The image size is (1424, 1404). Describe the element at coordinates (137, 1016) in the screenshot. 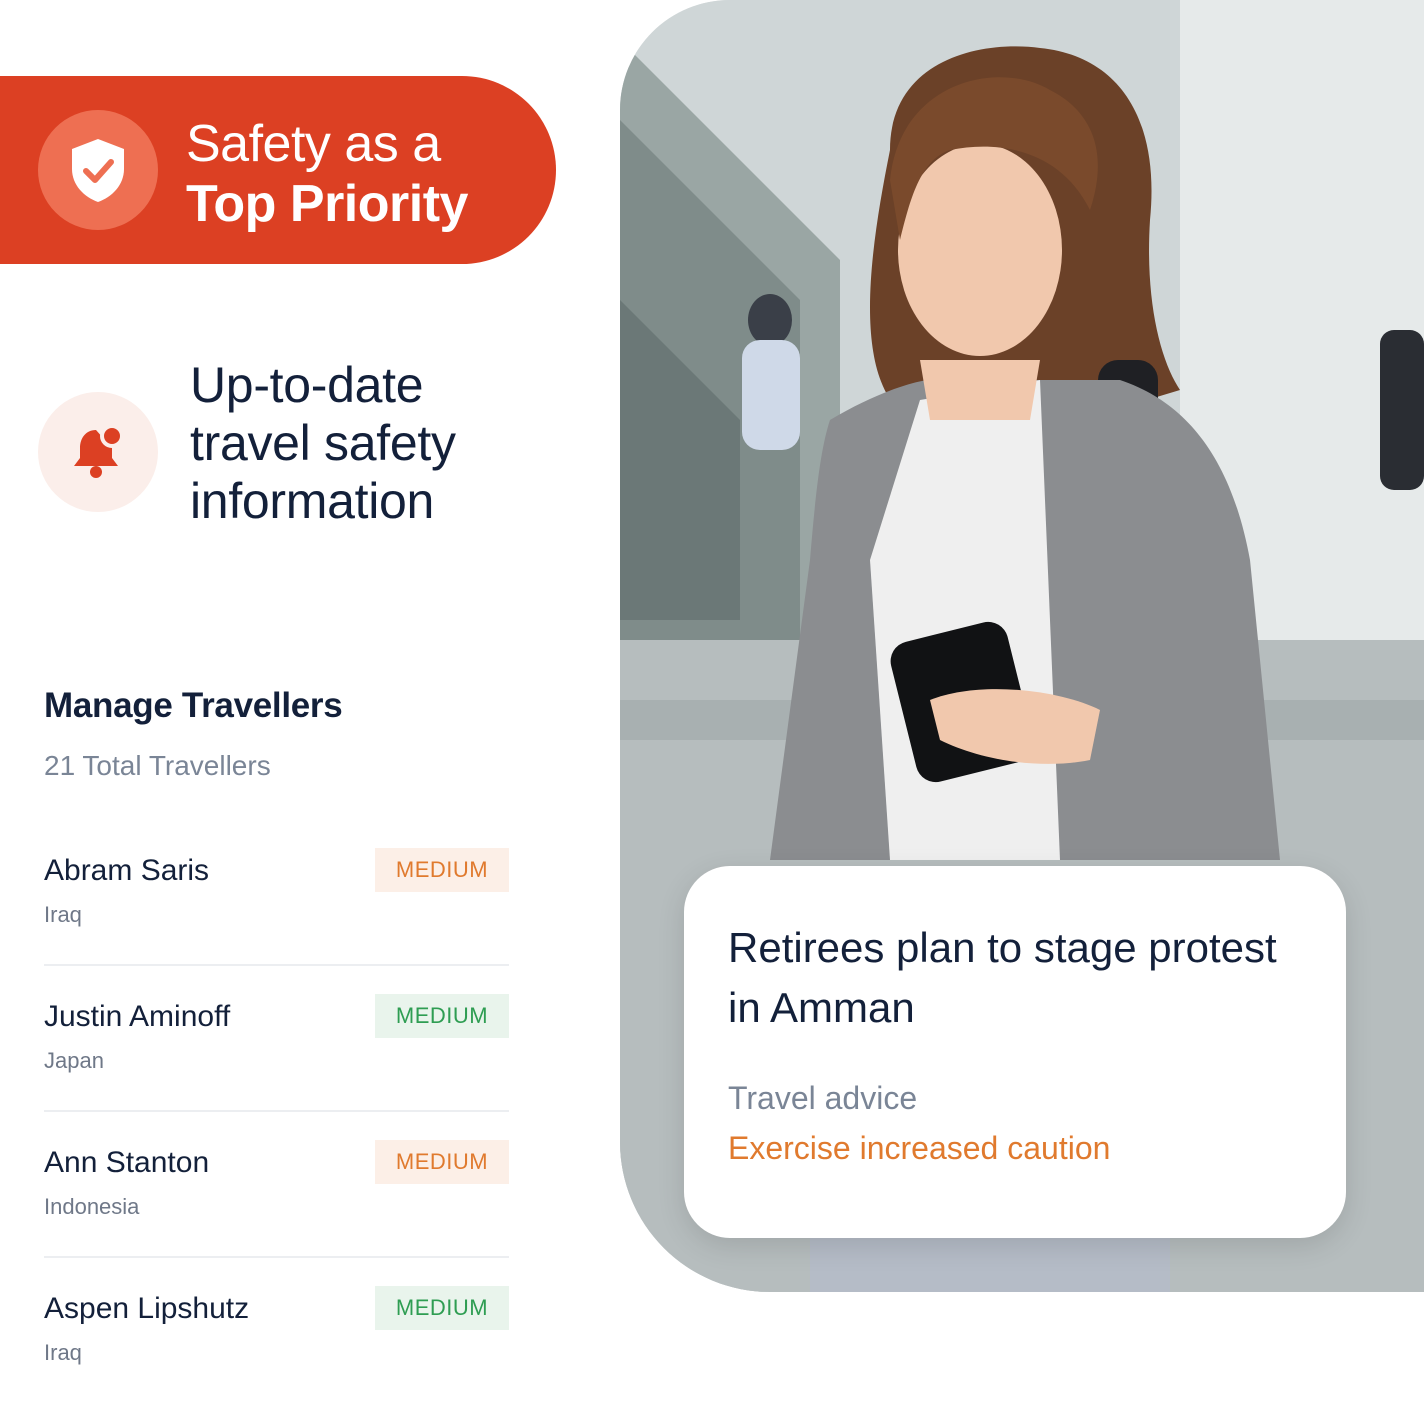

I see `traveller-name: Justin Aminoff` at that location.